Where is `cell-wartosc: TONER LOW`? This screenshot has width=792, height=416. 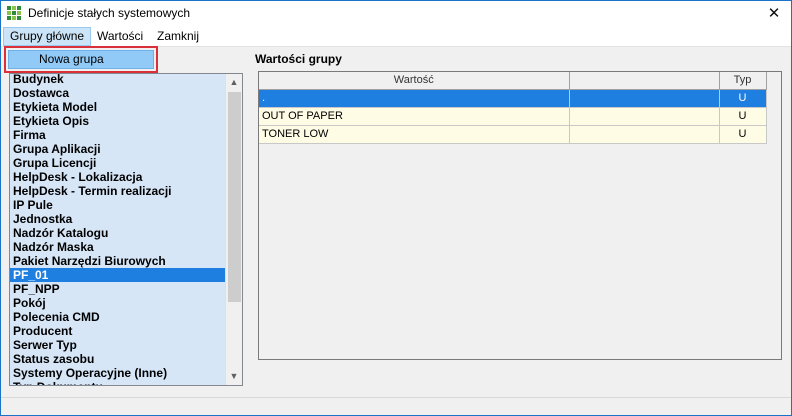
cell-wartosc: TONER LOW is located at coordinates (414, 134).